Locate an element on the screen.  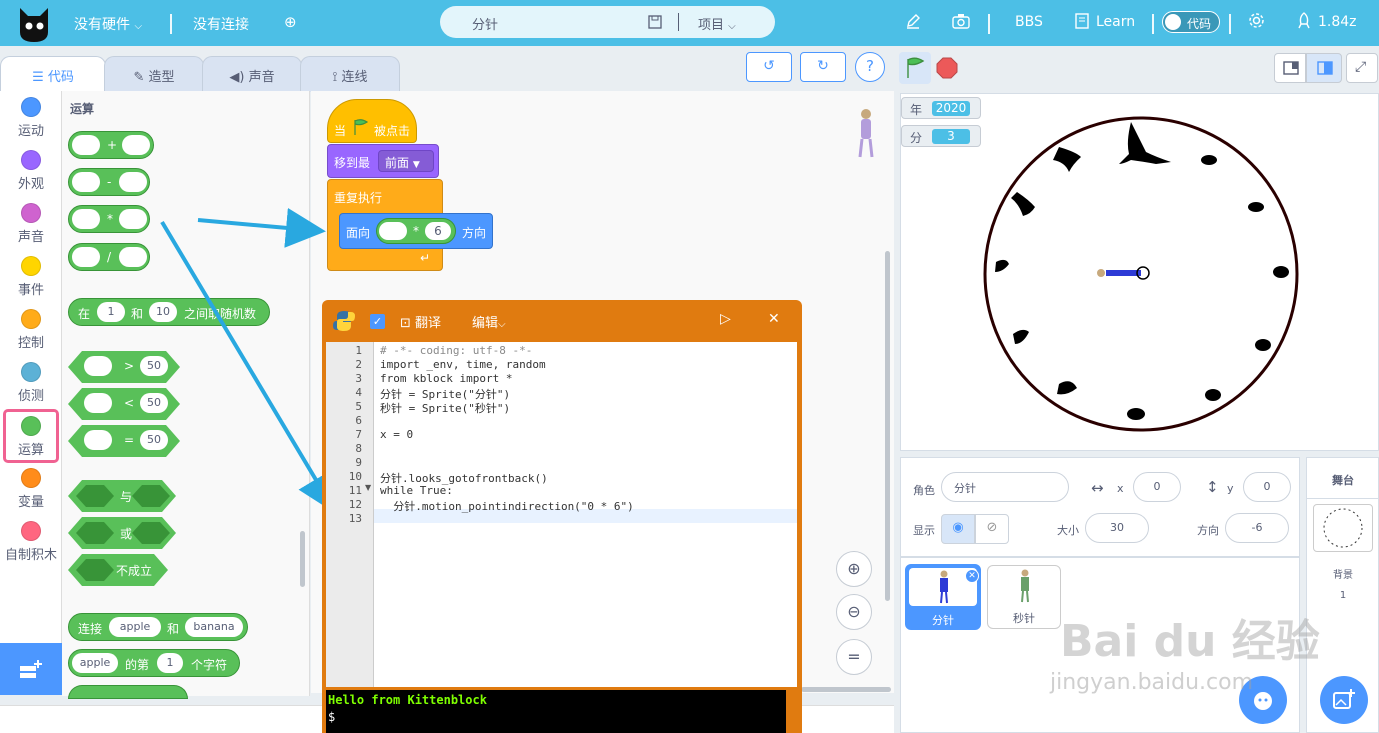
join-a-input: apple is located at coordinates (135, 627).